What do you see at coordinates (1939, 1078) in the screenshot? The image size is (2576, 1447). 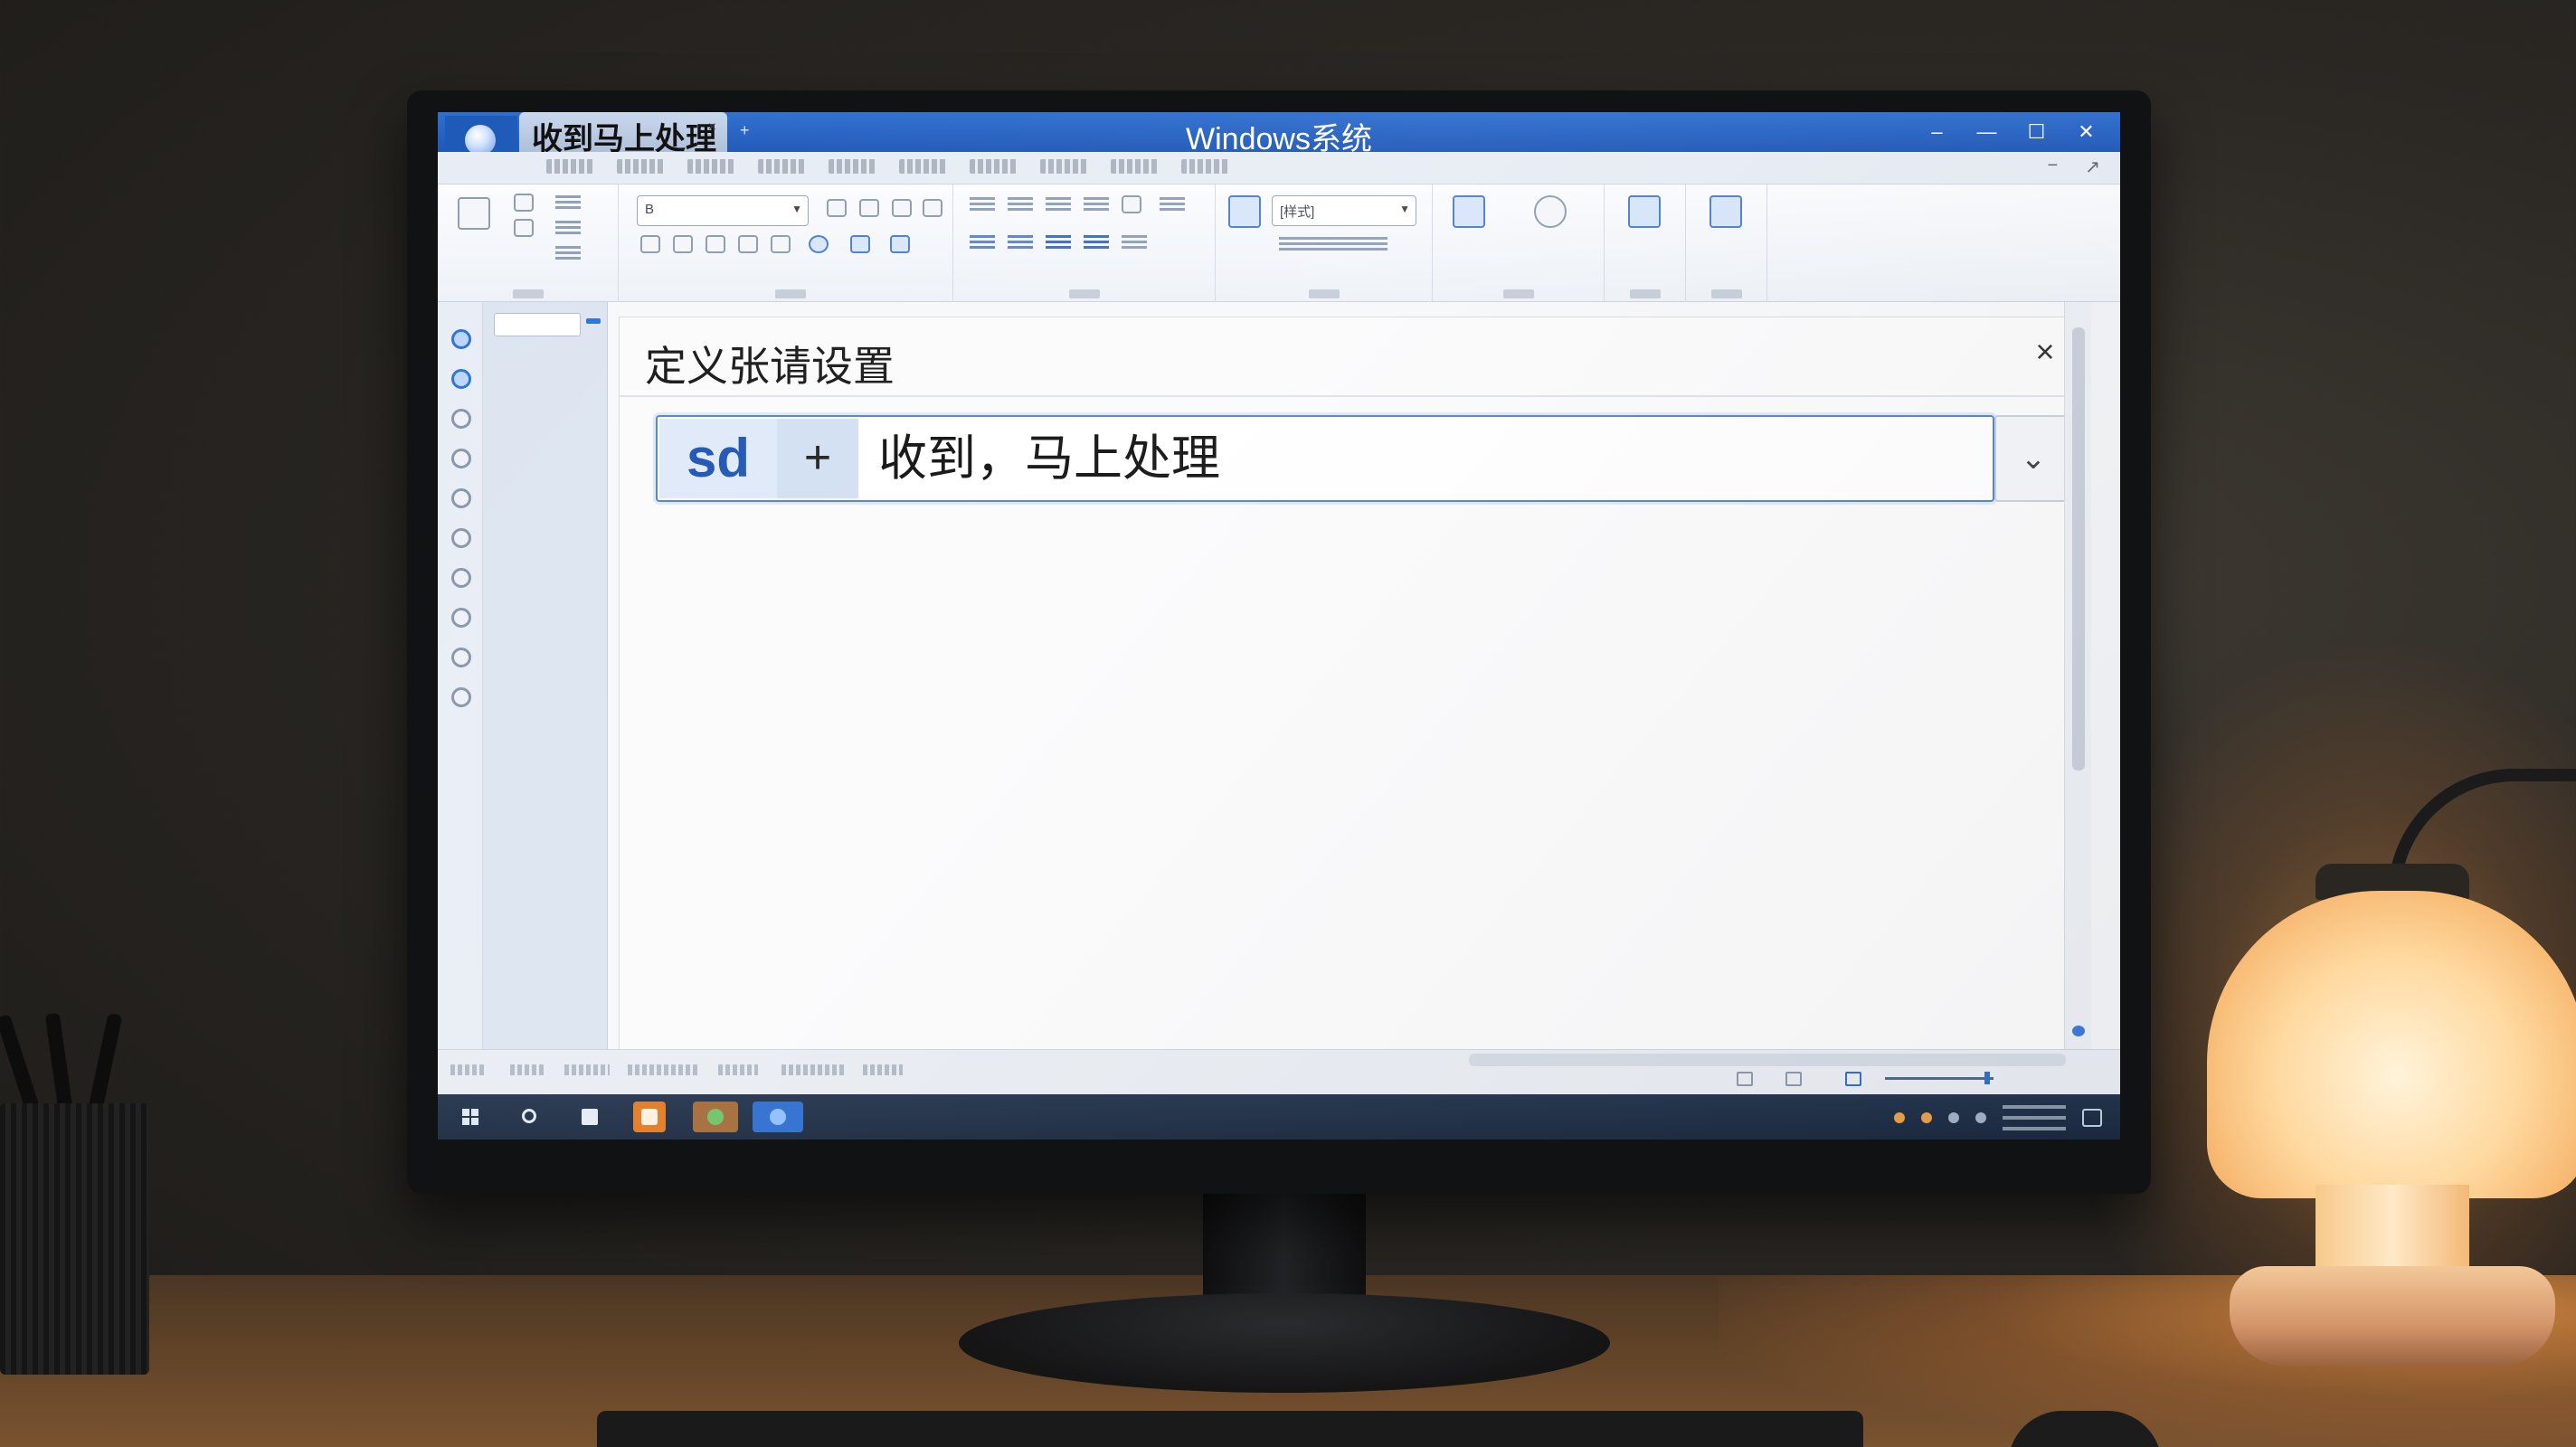 I see `zoom-slider` at bounding box center [1939, 1078].